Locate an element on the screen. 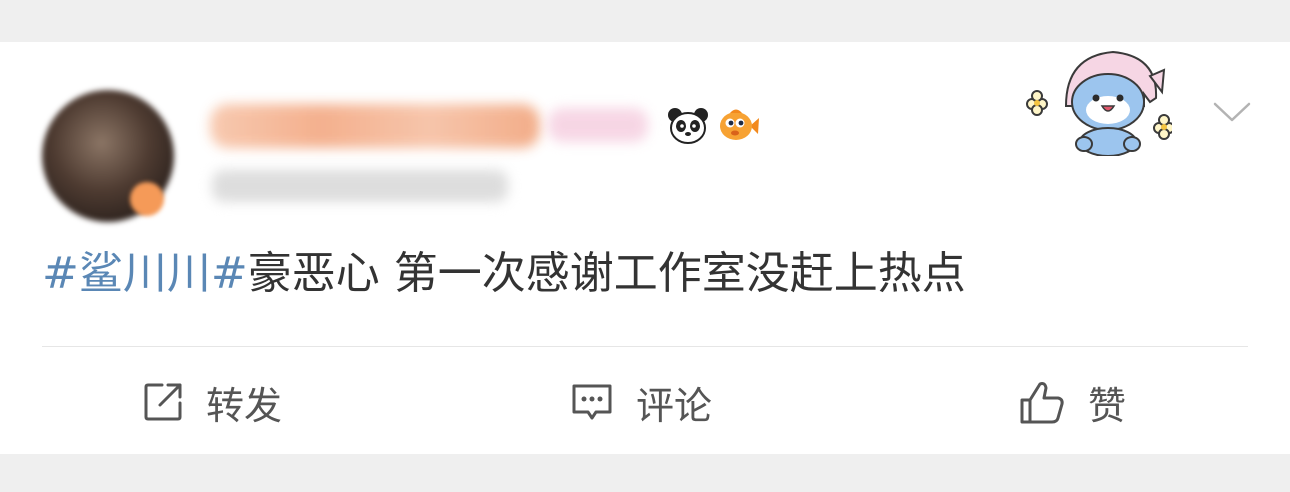 This screenshot has width=1290, height=492. post-body: 豪恶心 第一次感谢工作室没赶上热点 is located at coordinates (606, 273).